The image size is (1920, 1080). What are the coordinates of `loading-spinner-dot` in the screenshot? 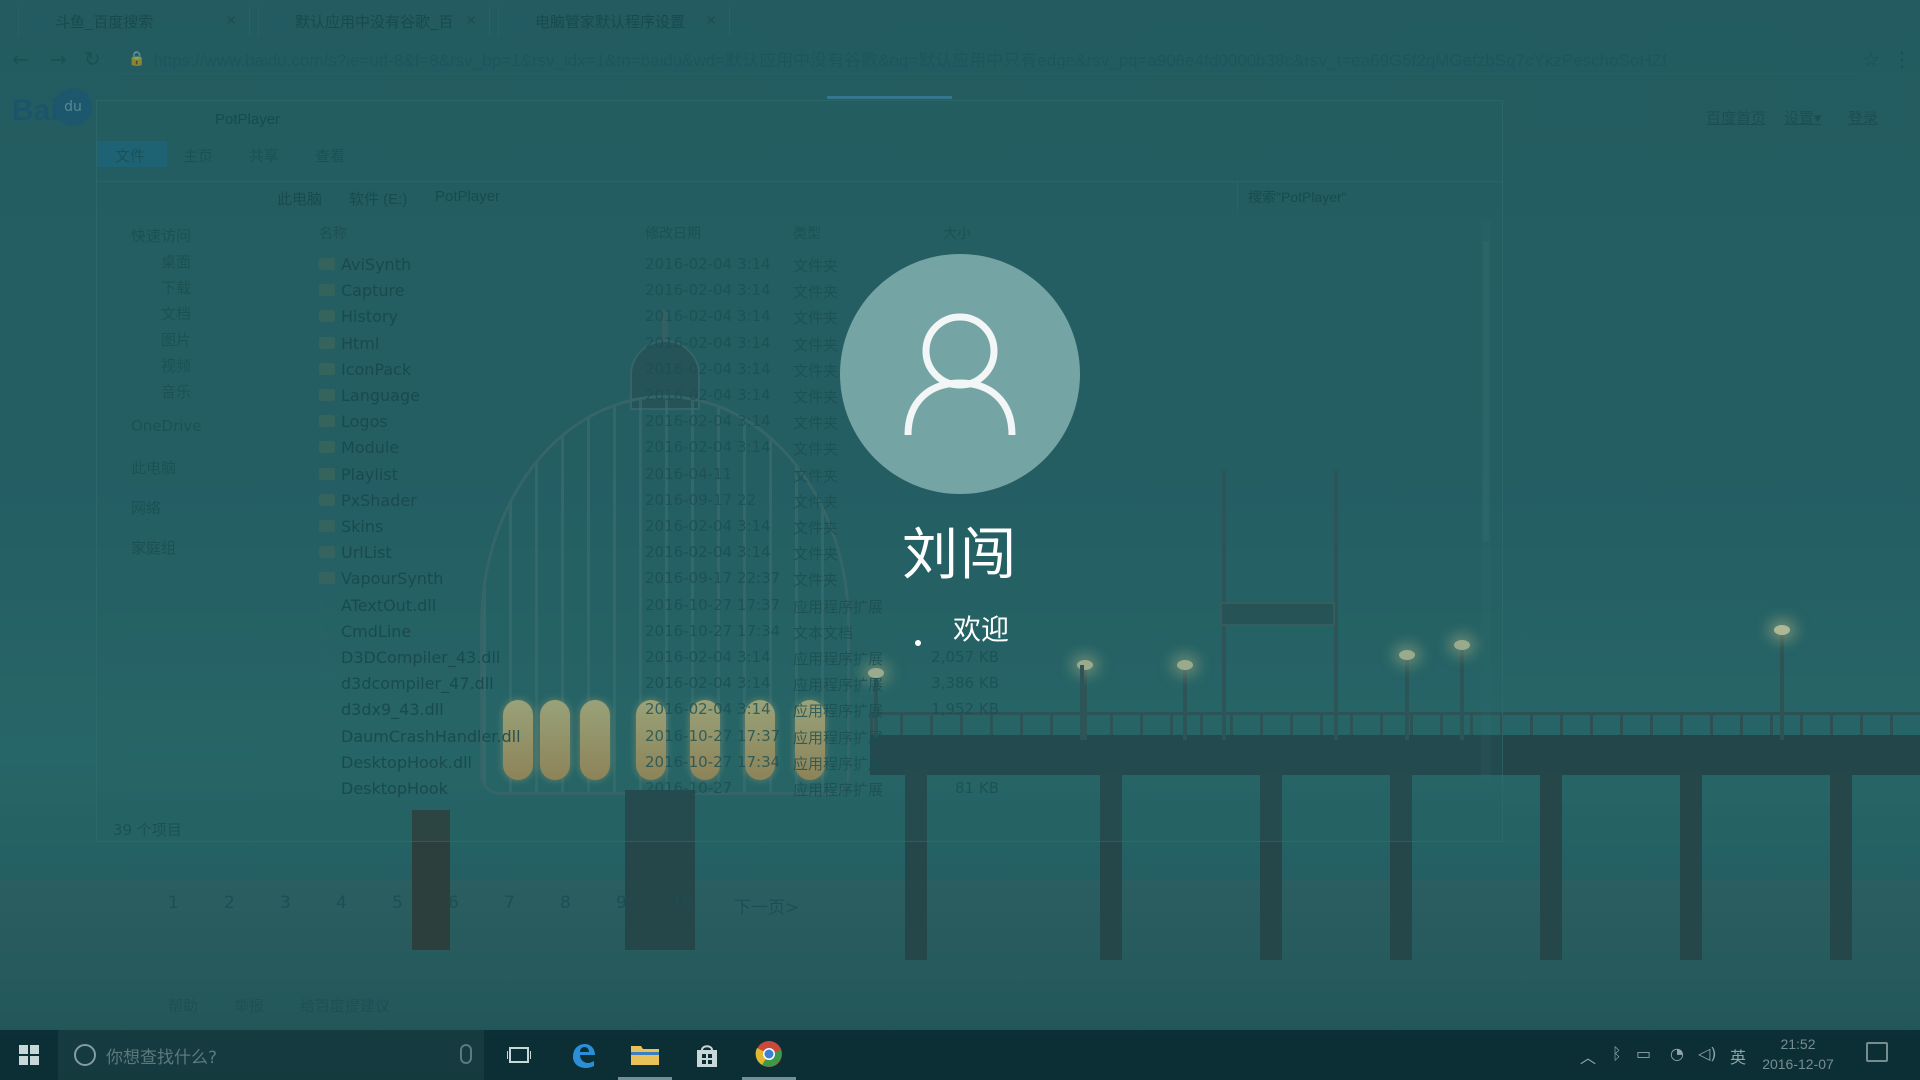 It's located at (918, 643).